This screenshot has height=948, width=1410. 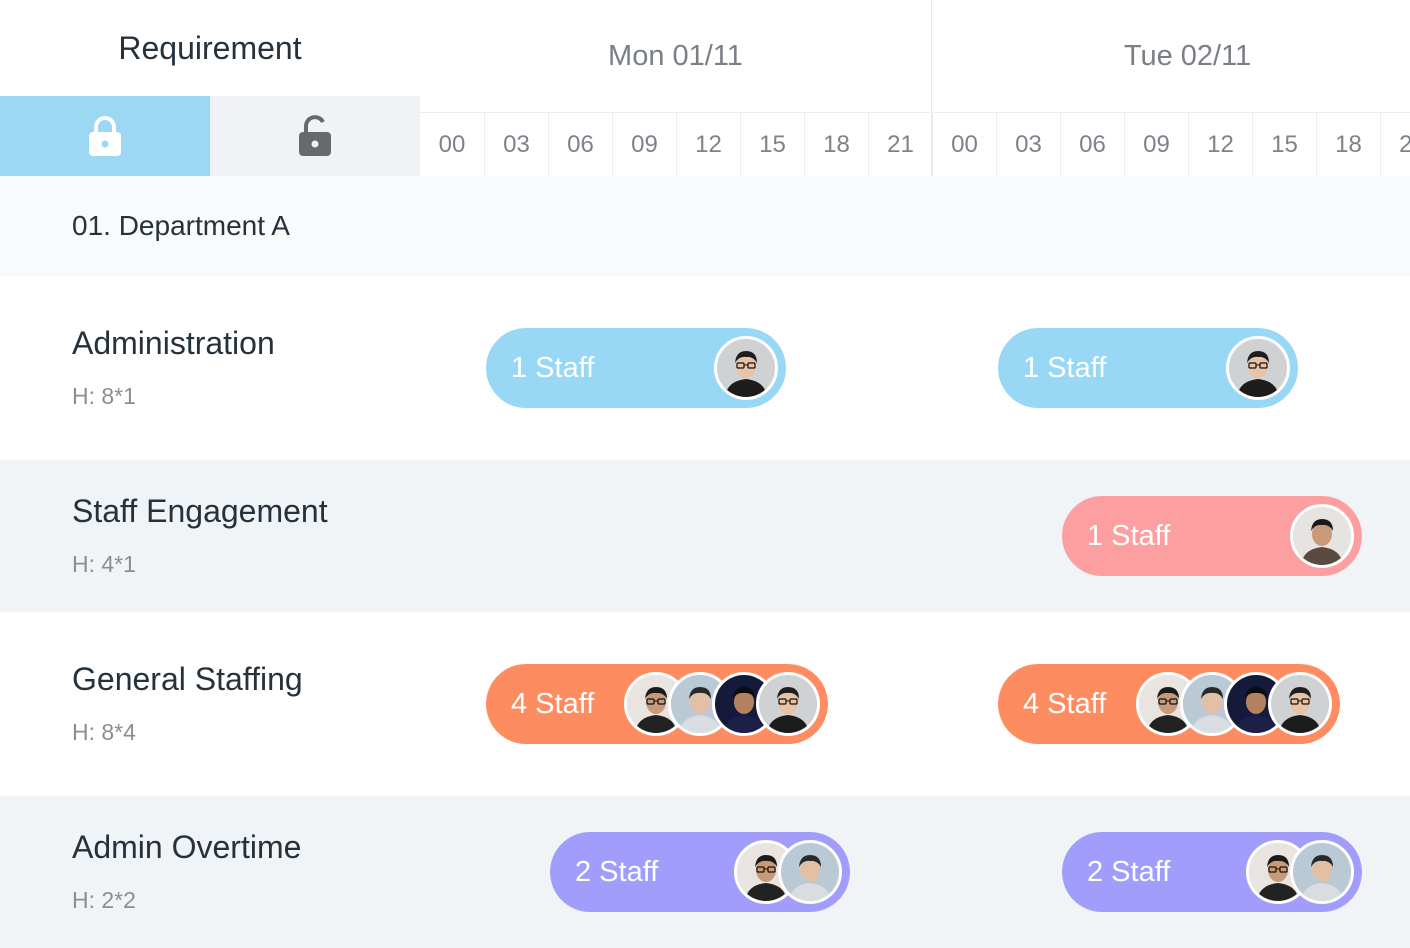 What do you see at coordinates (173, 343) in the screenshot?
I see `row-name-administration: Administration` at bounding box center [173, 343].